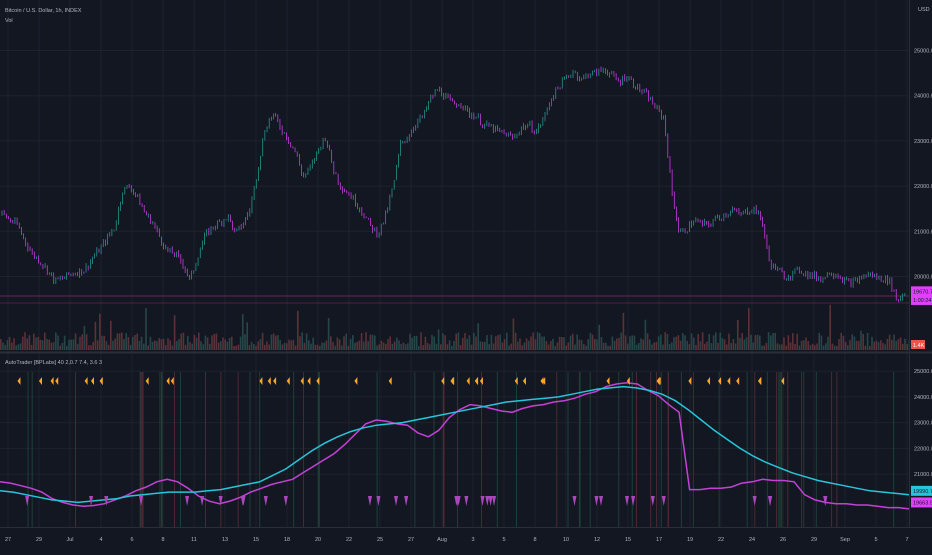 Image resolution: width=932 pixels, height=555 pixels. What do you see at coordinates (53, 363) in the screenshot?
I see `indicator-title: AutoTrader [BPLabs] 40 2,0.7 7.4, 3.6 3` at bounding box center [53, 363].